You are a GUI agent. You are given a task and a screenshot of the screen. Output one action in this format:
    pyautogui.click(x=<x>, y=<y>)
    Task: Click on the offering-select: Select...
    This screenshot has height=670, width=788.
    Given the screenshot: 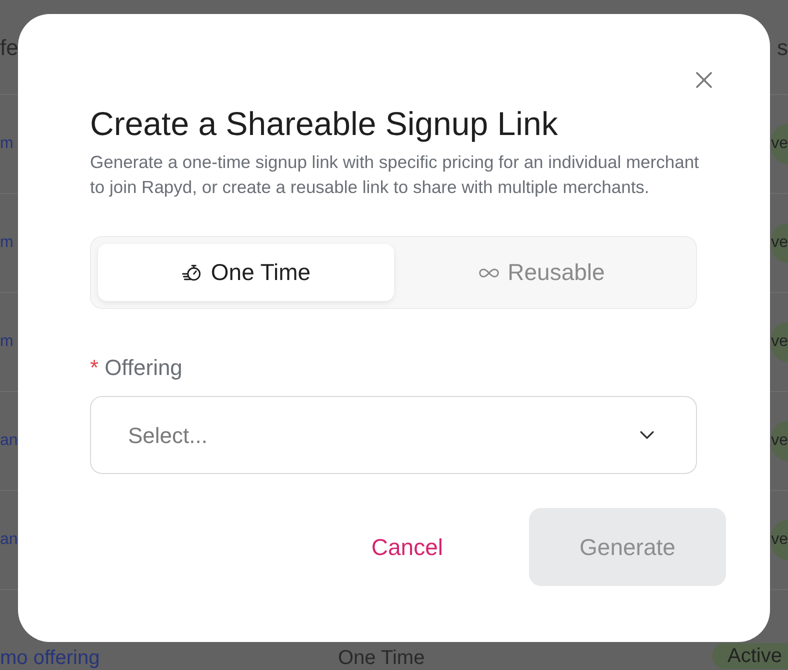 What is the action you would take?
    pyautogui.click(x=393, y=435)
    